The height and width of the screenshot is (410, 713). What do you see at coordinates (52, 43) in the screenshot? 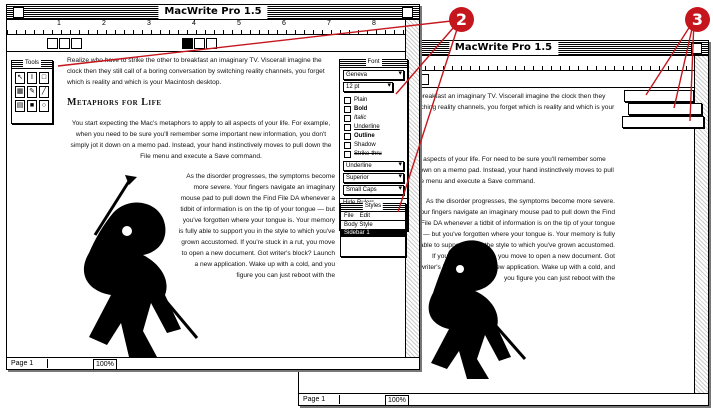
I see `align-left-button` at bounding box center [52, 43].